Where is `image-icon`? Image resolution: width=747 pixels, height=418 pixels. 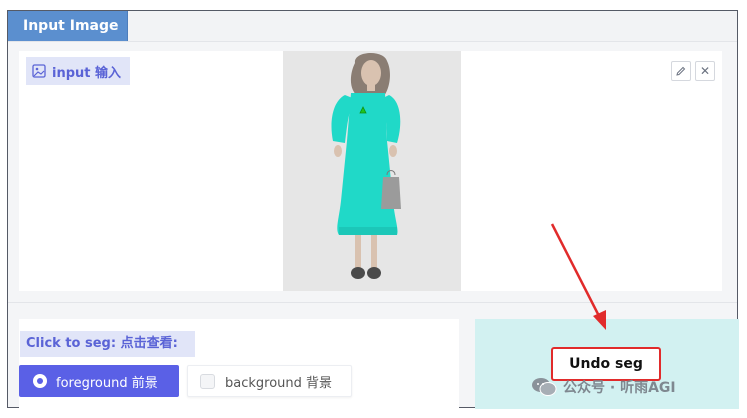
image-icon is located at coordinates (39, 71).